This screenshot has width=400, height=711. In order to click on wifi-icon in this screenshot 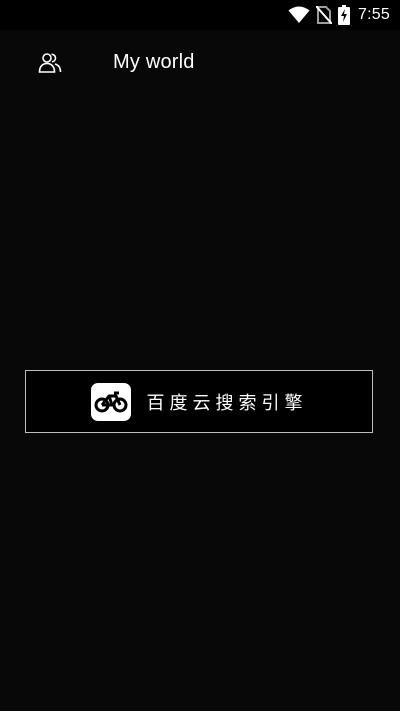, I will do `click(299, 15)`.